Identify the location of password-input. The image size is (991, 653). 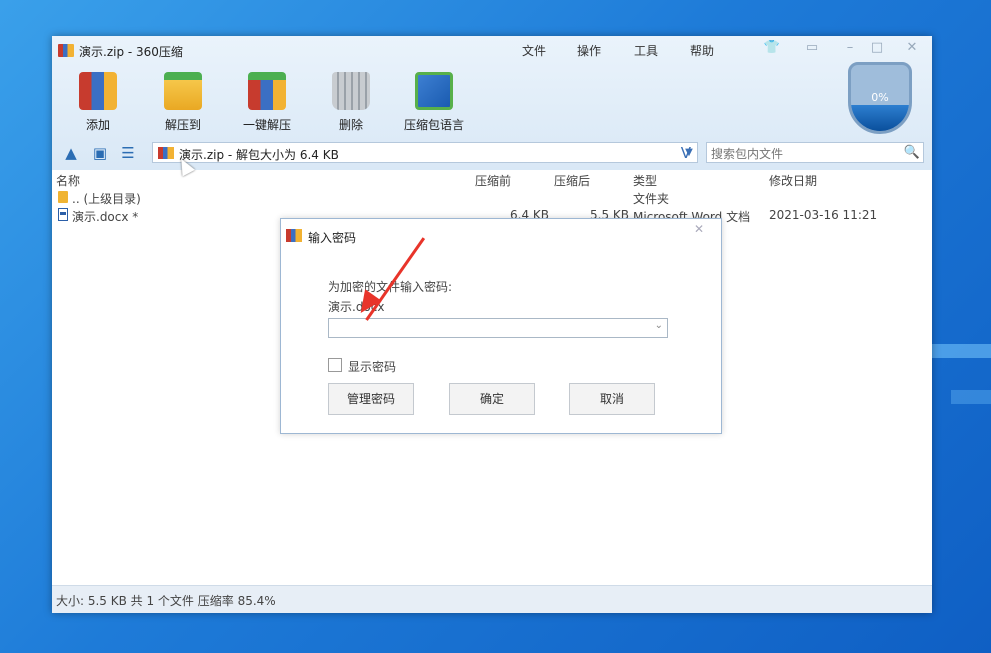
(492, 329).